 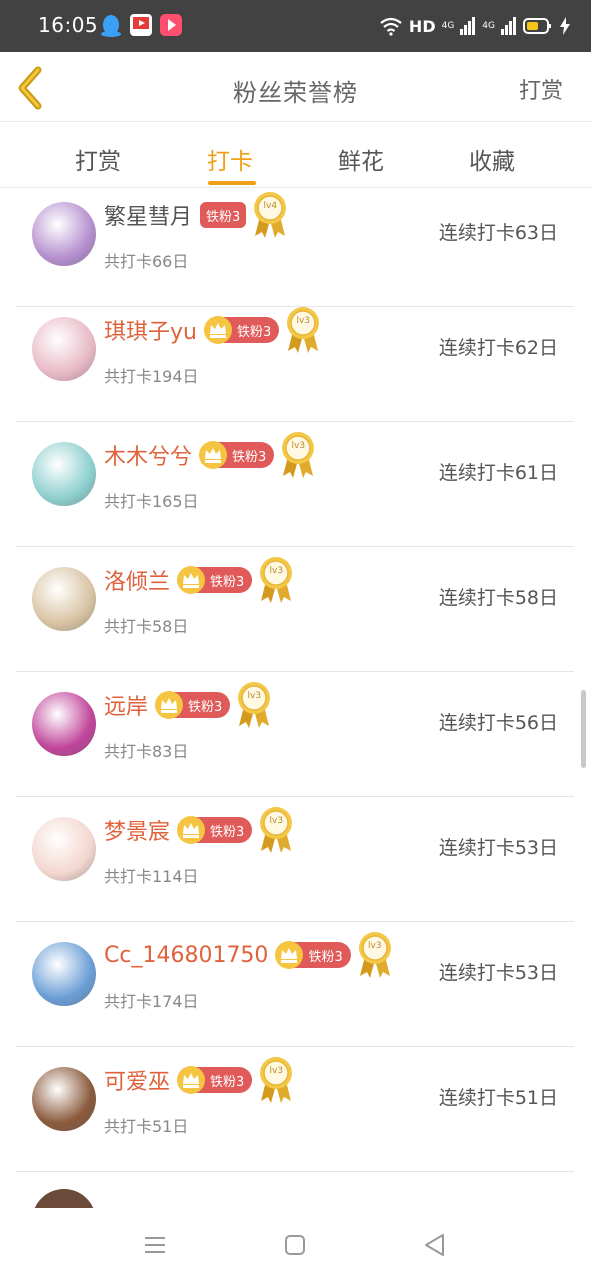 I want to click on scrollbar, so click(x=583, y=729).